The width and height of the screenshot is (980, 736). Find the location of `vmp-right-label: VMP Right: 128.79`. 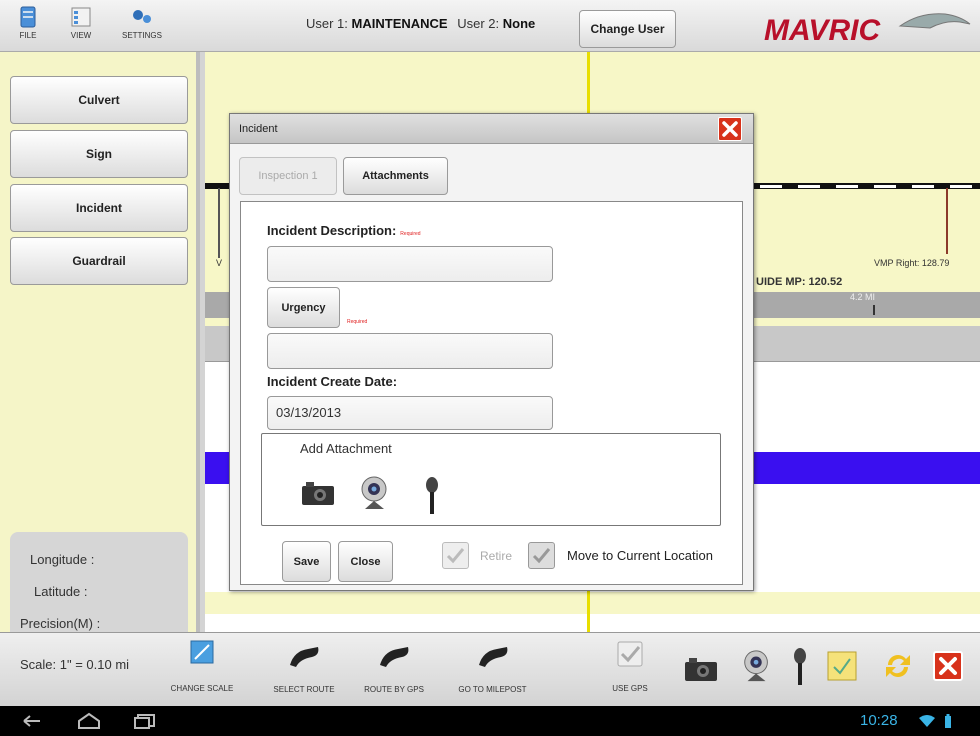

vmp-right-label: VMP Right: 128.79 is located at coordinates (912, 263).